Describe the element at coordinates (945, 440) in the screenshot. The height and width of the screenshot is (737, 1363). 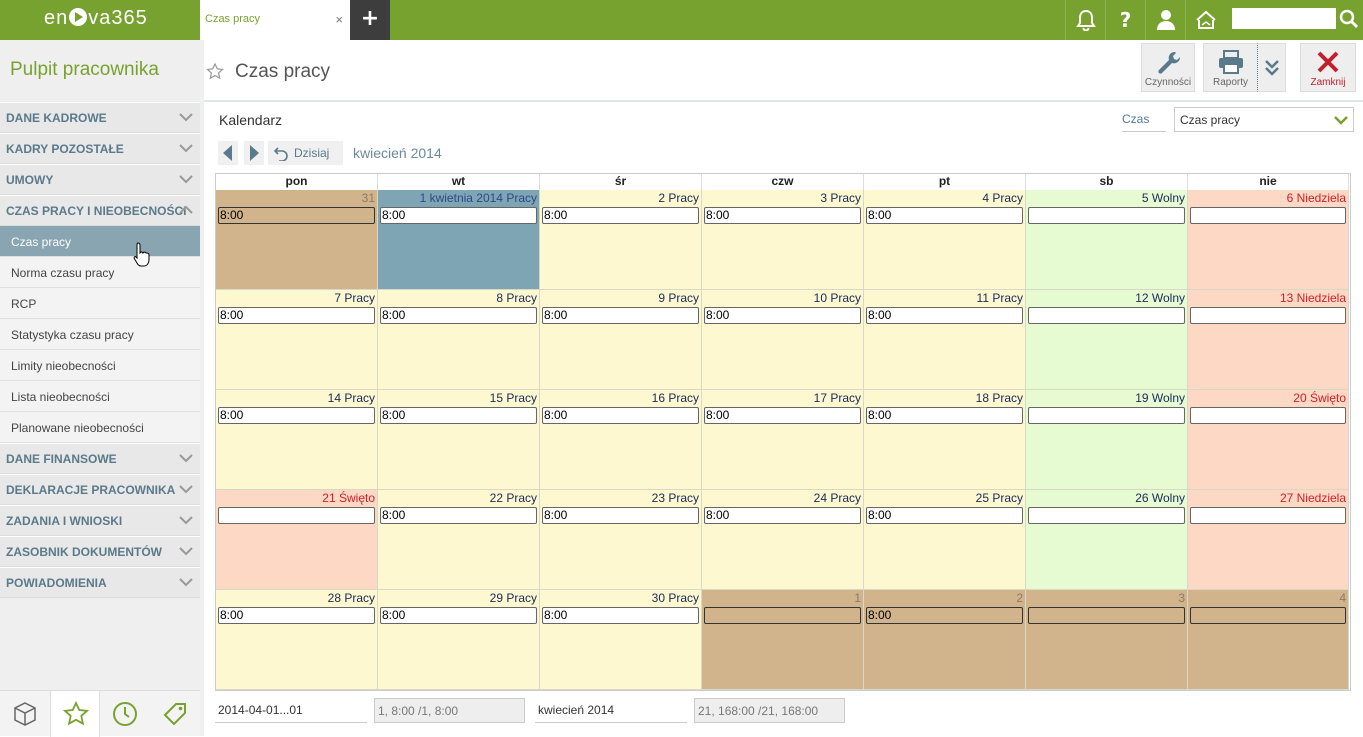
I see `calendar-day-cell: 18 Pracy 8:00` at that location.